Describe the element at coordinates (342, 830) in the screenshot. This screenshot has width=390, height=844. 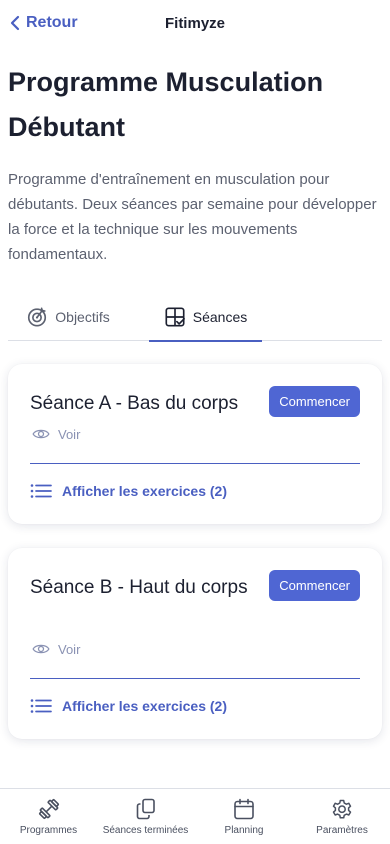
I see `nav-parametres-label: Paramètres` at that location.